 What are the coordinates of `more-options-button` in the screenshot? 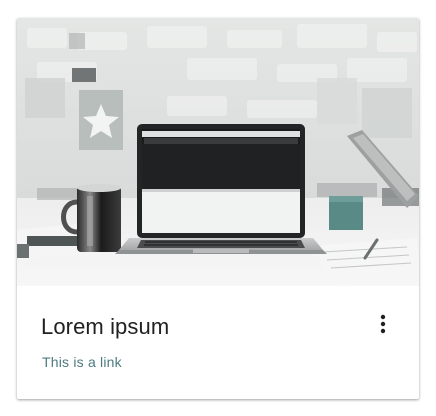 It's located at (383, 324).